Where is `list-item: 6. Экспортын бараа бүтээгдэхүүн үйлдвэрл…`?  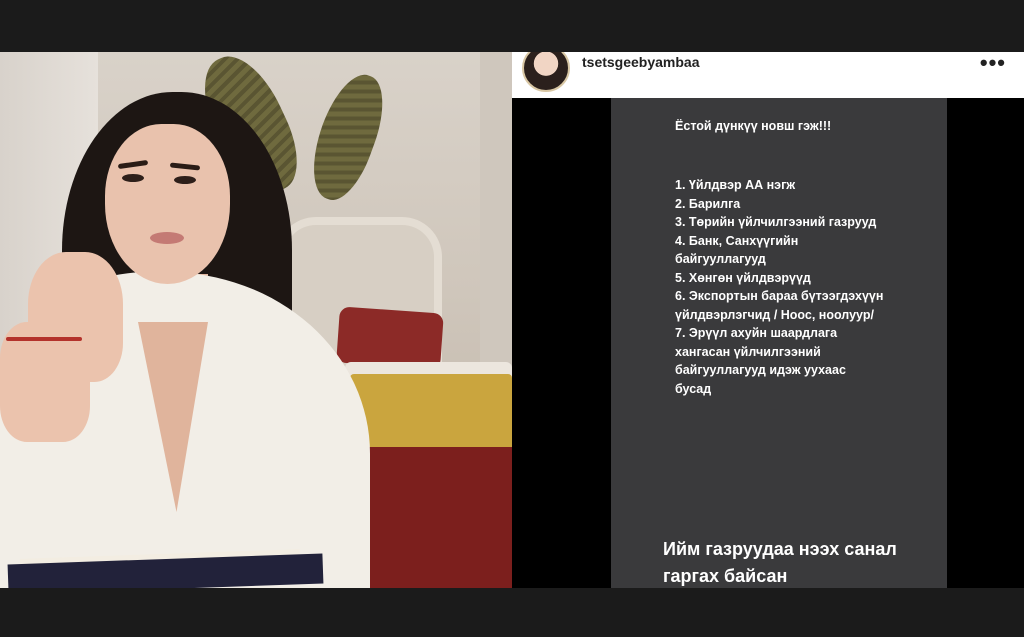
list-item: 6. Экспортын бараа бүтээгдэхүүн үйлдвэрл… is located at coordinates (779, 305).